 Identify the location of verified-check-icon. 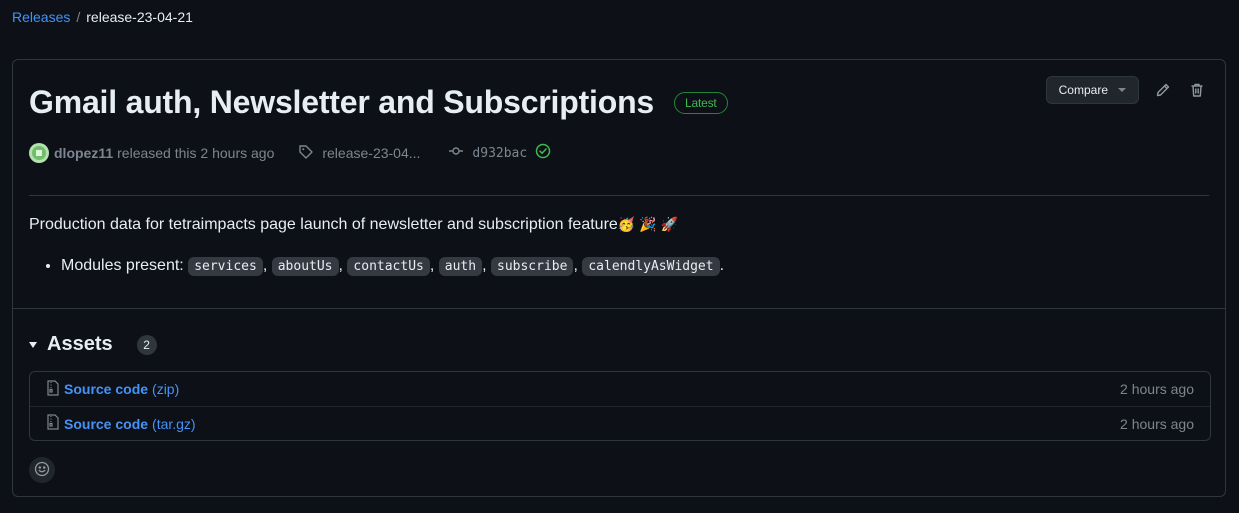
(543, 153).